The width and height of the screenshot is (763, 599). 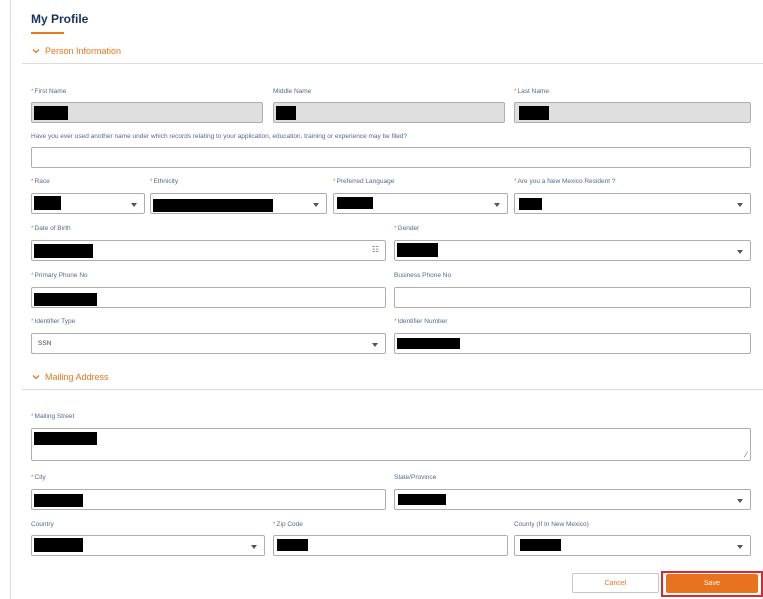 What do you see at coordinates (292, 91) in the screenshot?
I see `middle-name-label: Middle Name` at bounding box center [292, 91].